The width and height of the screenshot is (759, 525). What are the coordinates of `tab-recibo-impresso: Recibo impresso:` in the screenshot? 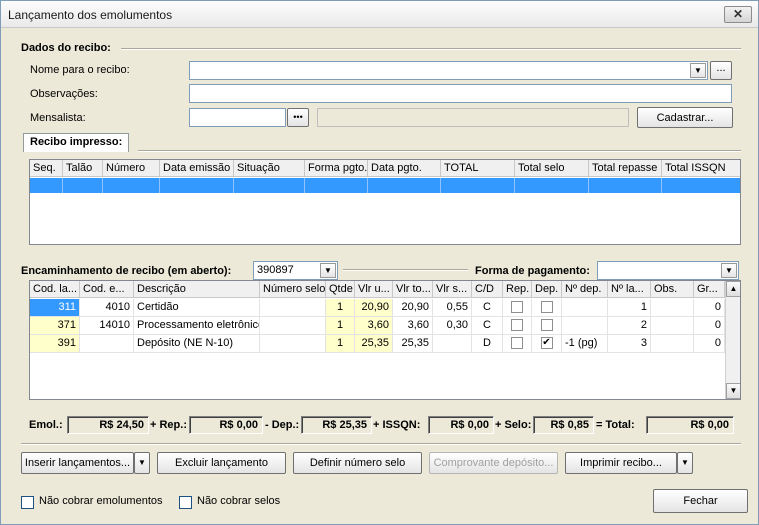 It's located at (76, 142).